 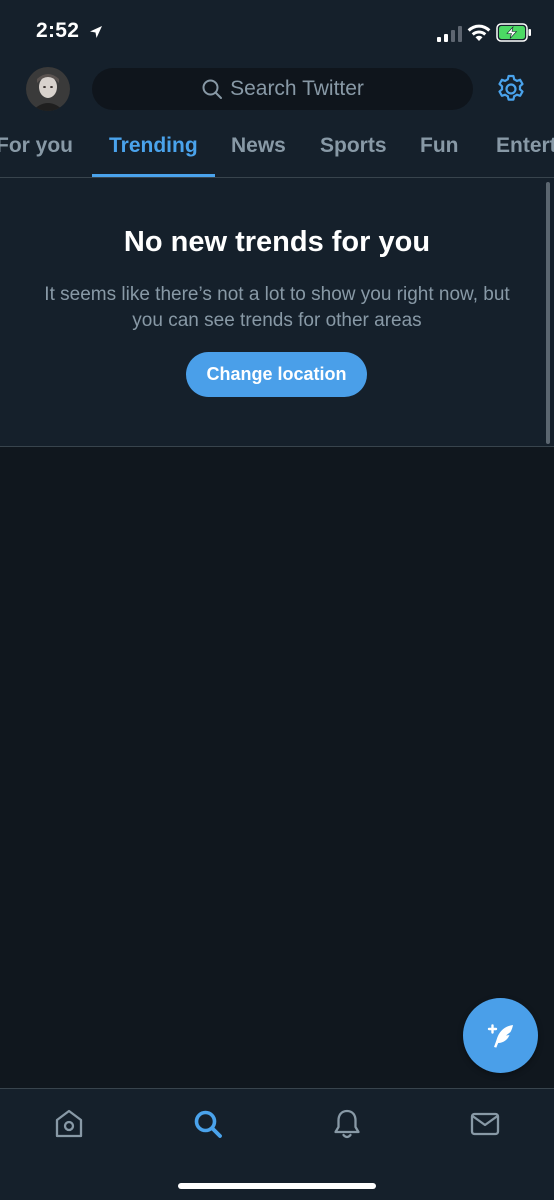 I want to click on battery-charging-icon, so click(x=513, y=32).